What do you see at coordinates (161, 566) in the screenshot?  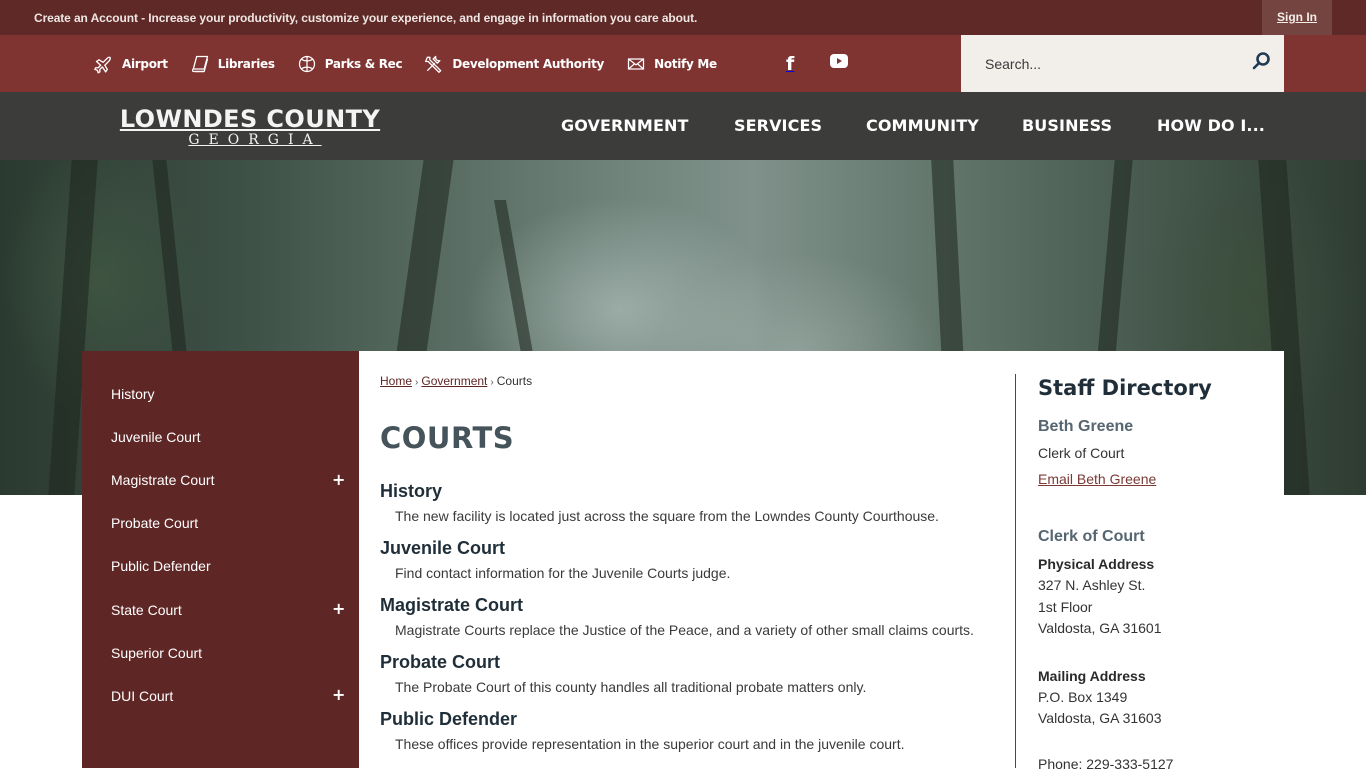 I see `side-nav-public-defender: Public Defender` at bounding box center [161, 566].